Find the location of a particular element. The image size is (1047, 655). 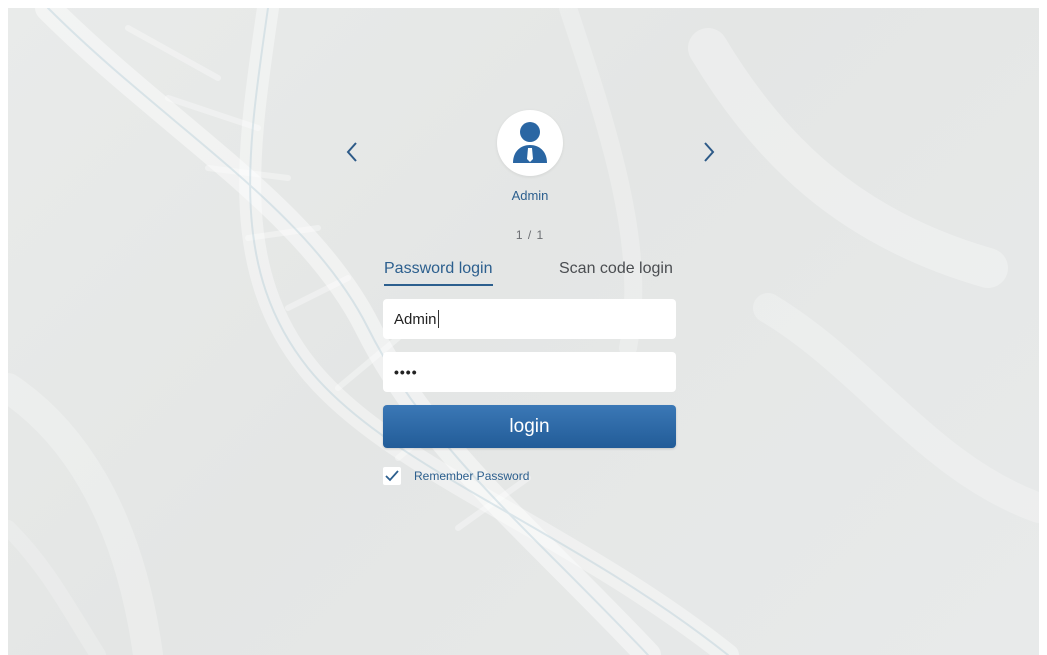

login-button-label: login is located at coordinates (529, 426).